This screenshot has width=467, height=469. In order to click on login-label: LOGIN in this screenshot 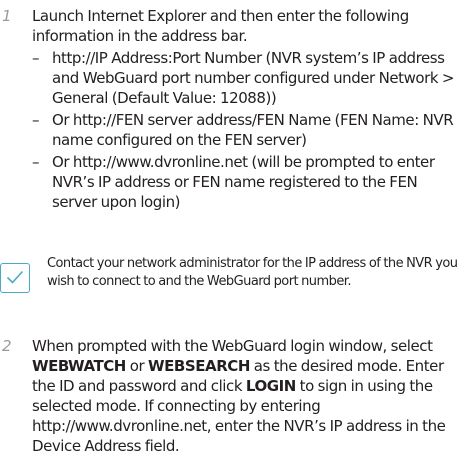, I will do `click(270, 386)`.